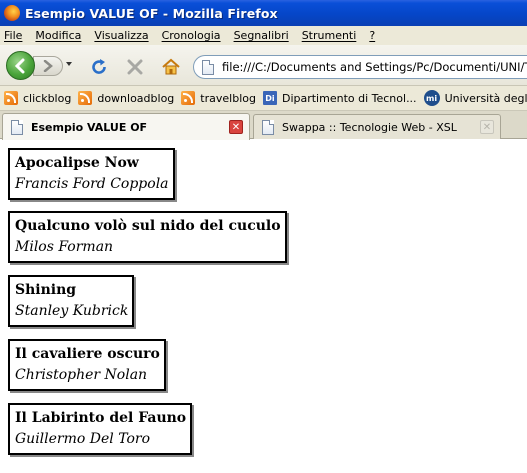 This screenshot has width=527, height=473. Describe the element at coordinates (72, 311) in the screenshot. I see `film-director: Stanley Kubrick` at that location.